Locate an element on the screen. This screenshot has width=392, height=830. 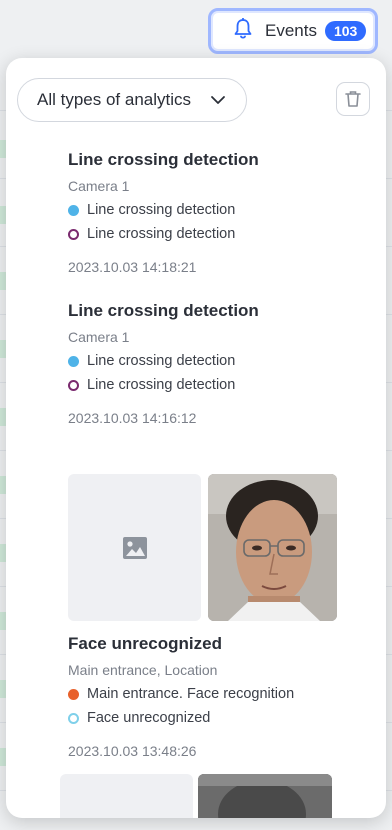
analytics-filter-dropdown: All types of analytics is located at coordinates (132, 100).